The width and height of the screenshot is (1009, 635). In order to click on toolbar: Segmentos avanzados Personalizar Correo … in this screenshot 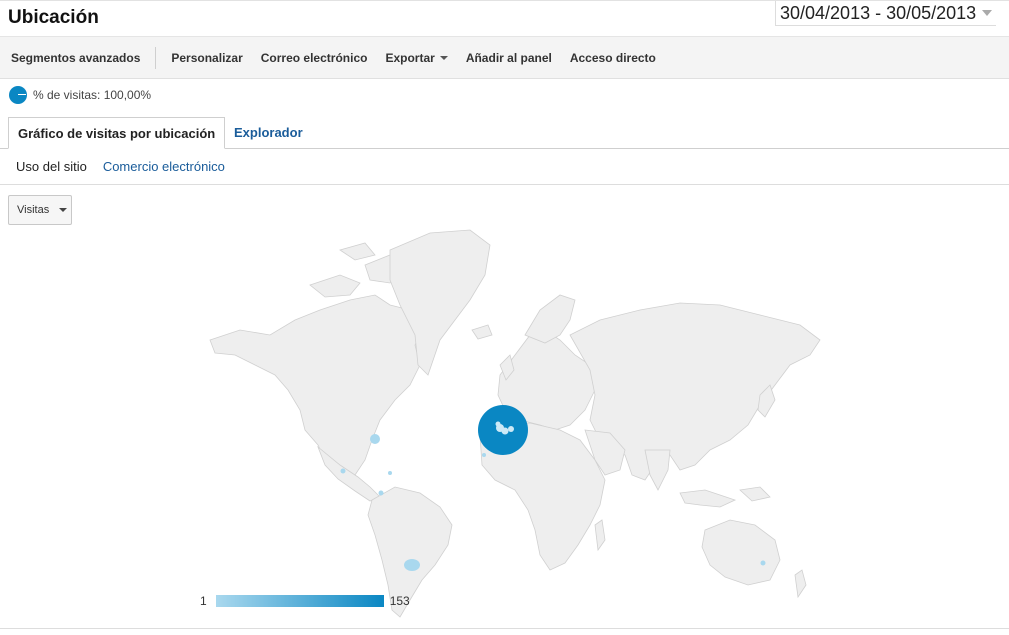, I will do `click(504, 57)`.